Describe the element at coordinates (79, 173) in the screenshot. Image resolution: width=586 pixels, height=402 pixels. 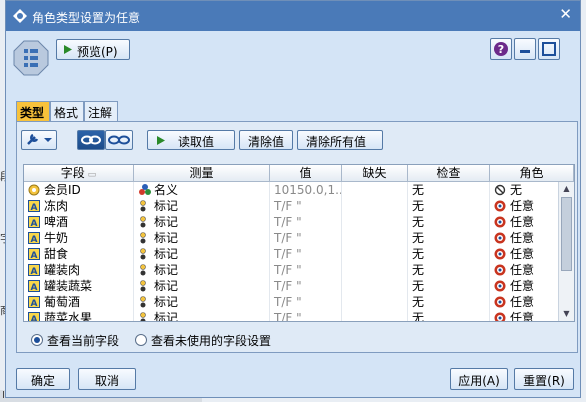
I see `column-header-field: 字段 ▭` at that location.